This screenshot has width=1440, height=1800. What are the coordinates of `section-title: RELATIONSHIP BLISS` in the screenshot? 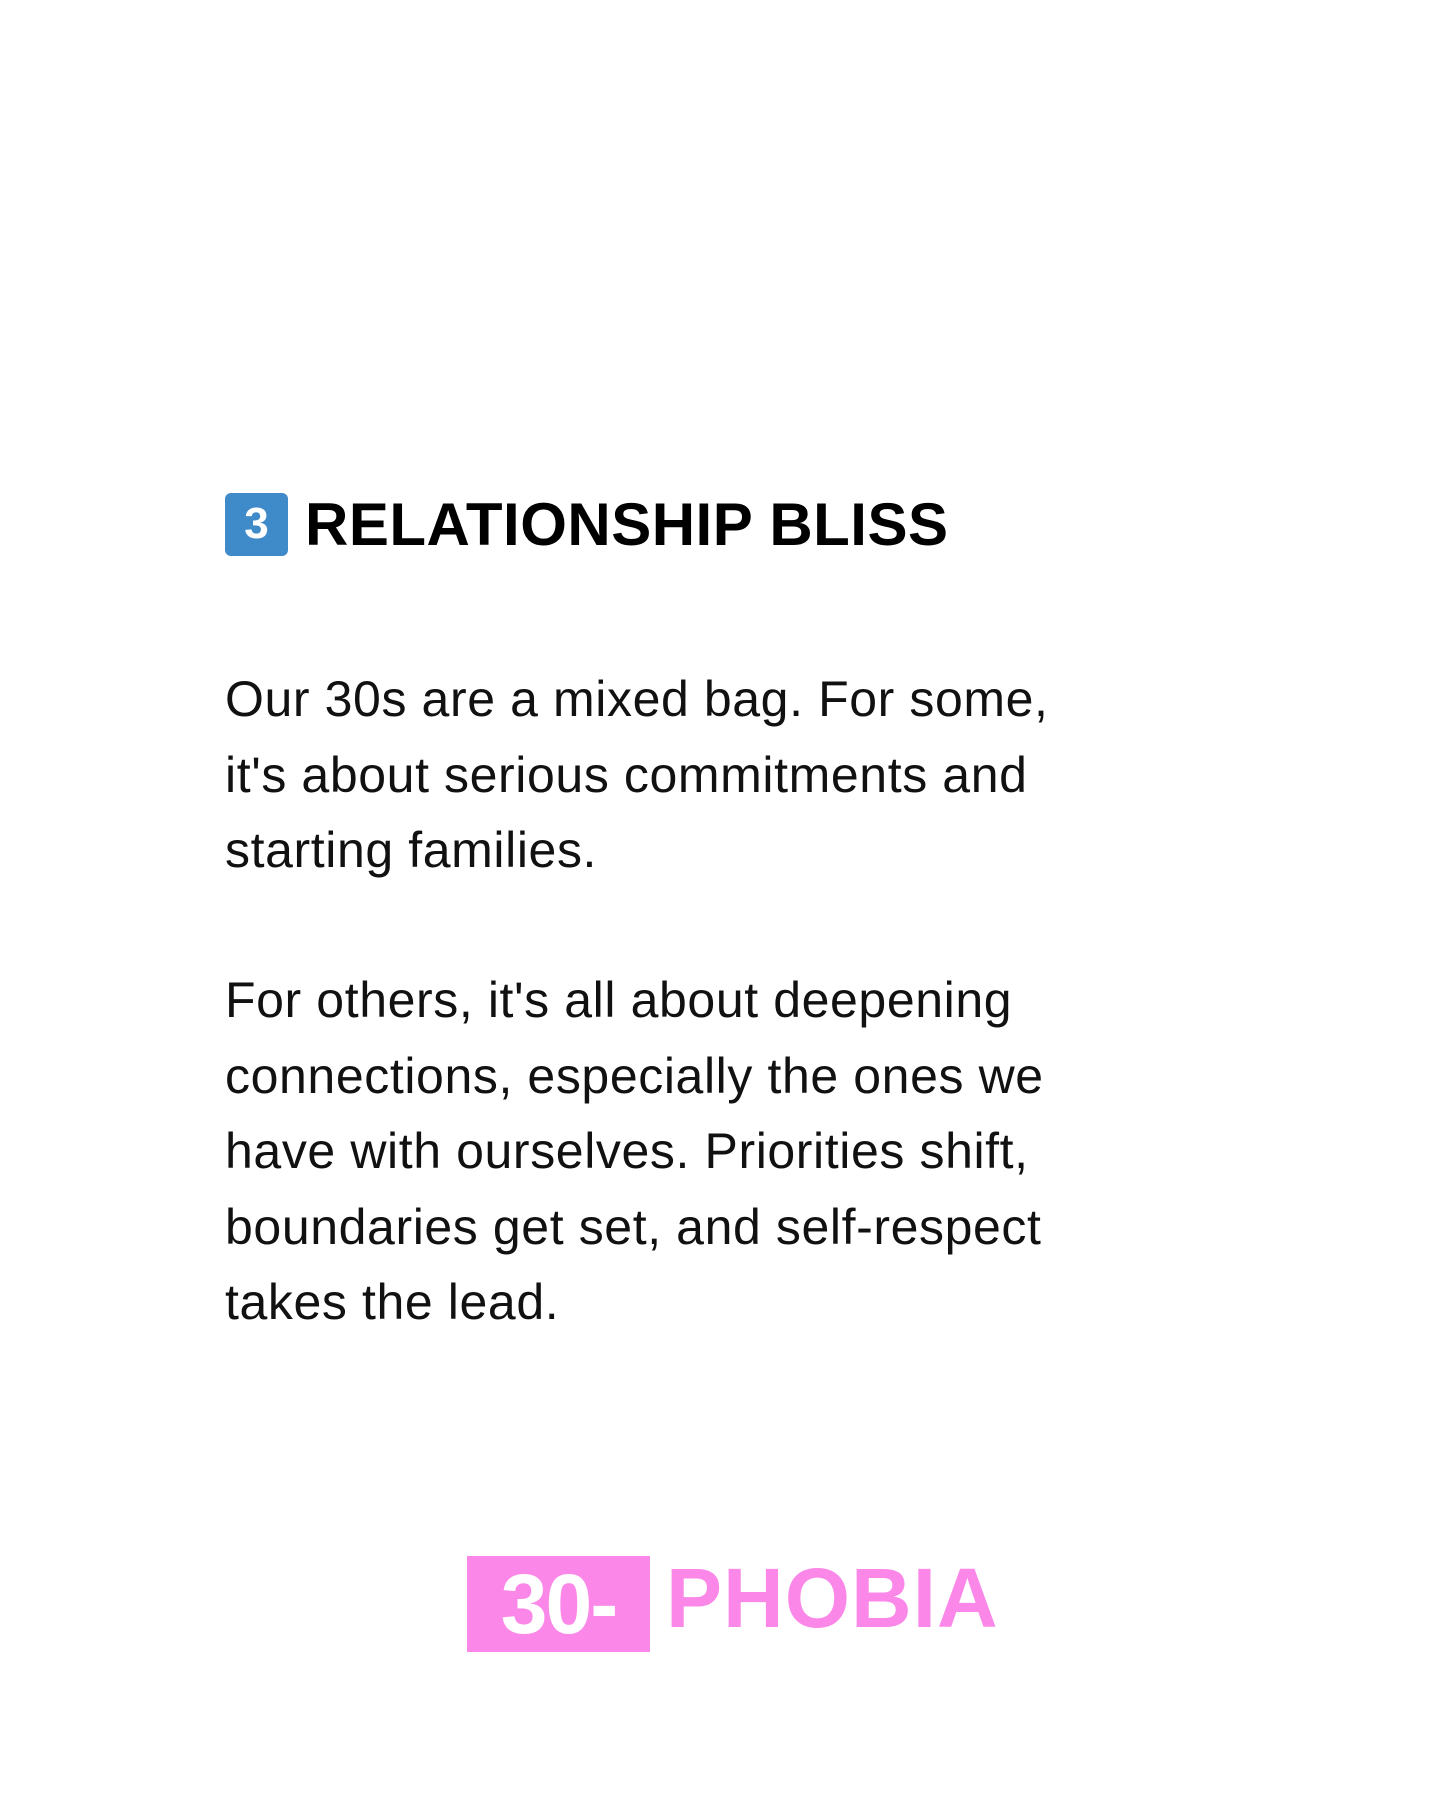 It's located at (627, 524).